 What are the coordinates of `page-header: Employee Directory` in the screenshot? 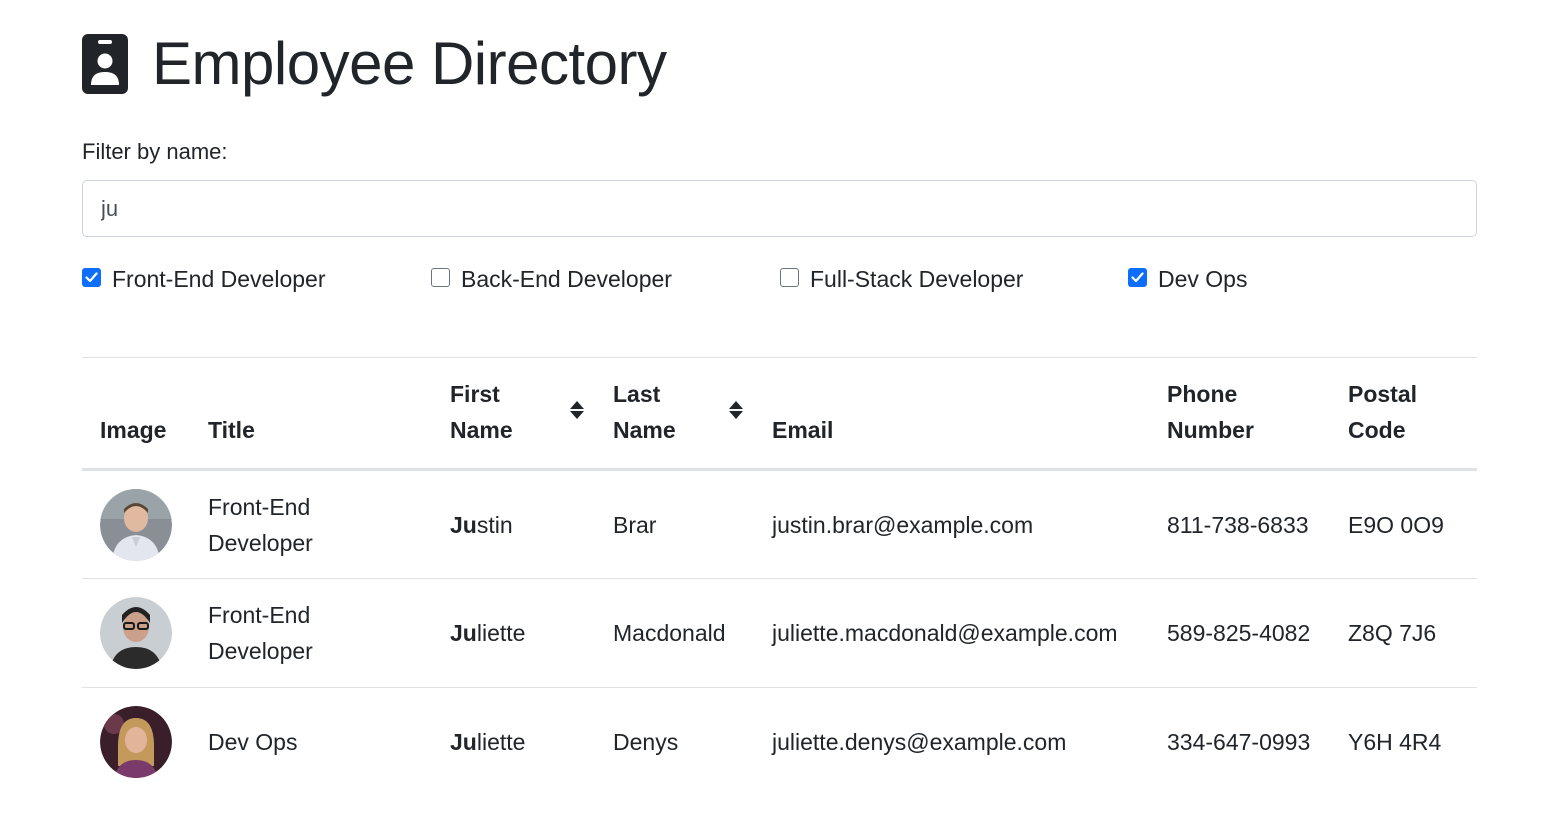 It's located at (374, 64).